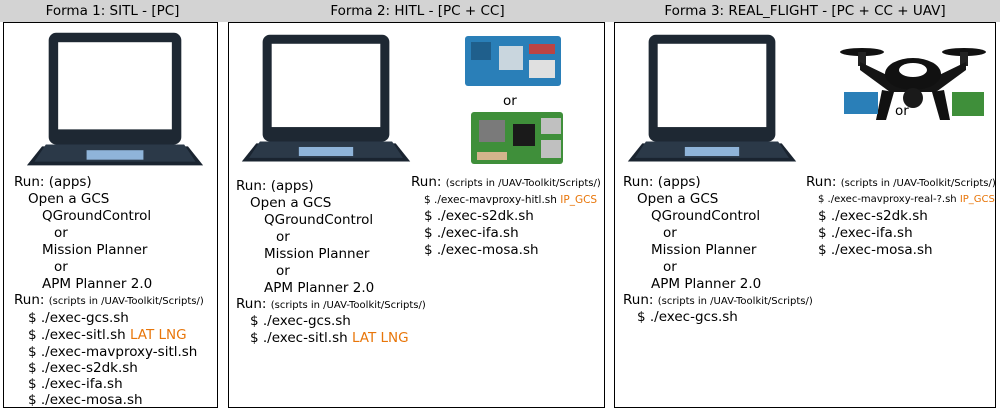  What do you see at coordinates (918, 183) in the screenshot?
I see `form3-cc-scripts-note: (scripts in /UAV-Toolkit/Scripts/)` at bounding box center [918, 183].